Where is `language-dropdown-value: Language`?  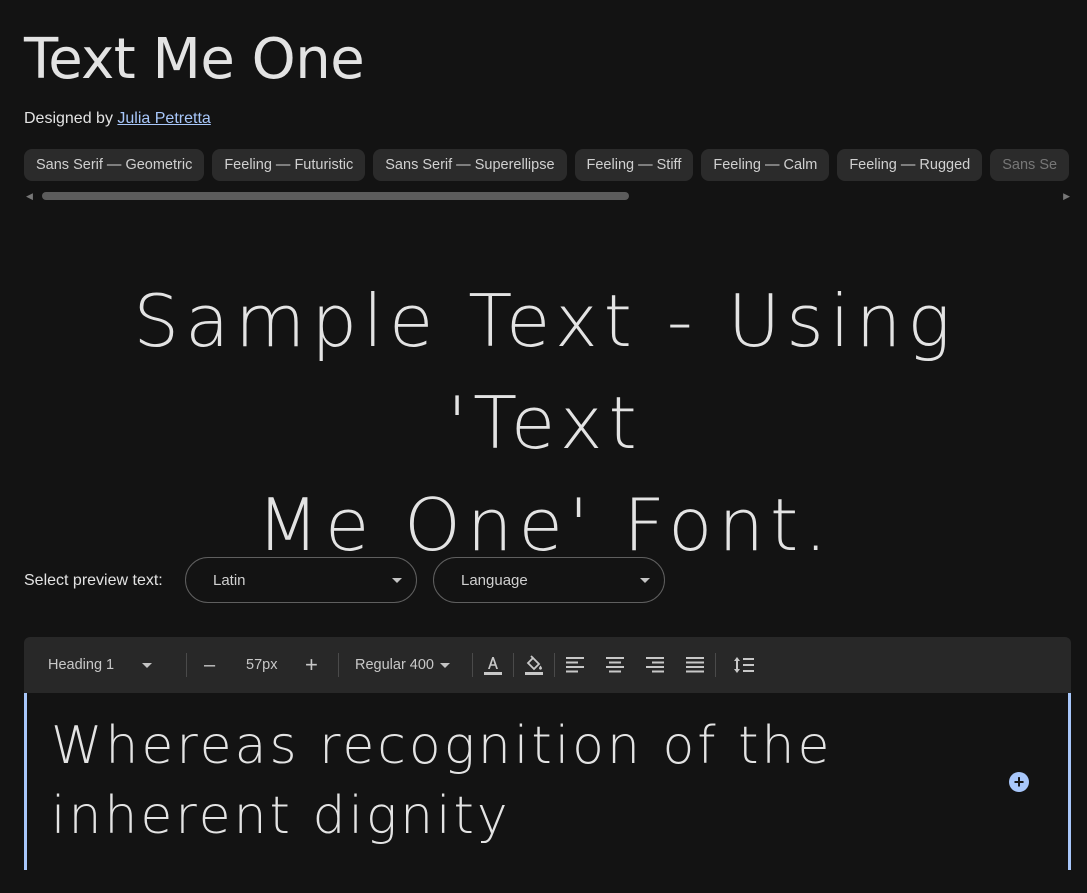 language-dropdown-value: Language is located at coordinates (494, 580).